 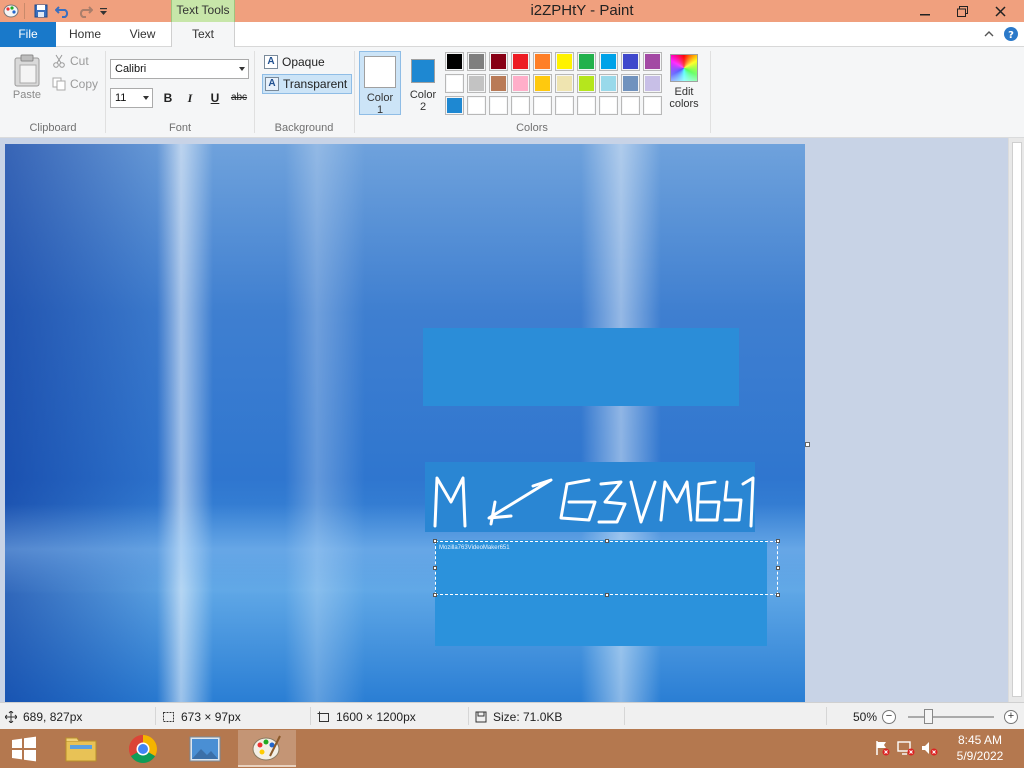 I want to click on bold-button: B, so click(x=168, y=98).